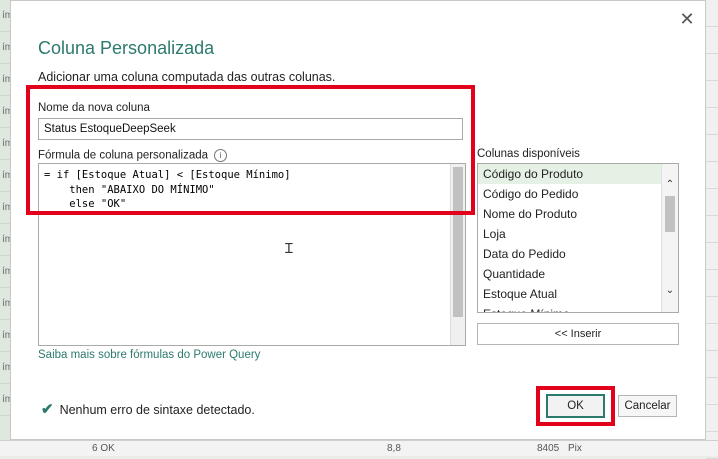 Image resolution: width=718 pixels, height=459 pixels. What do you see at coordinates (578, 234) in the screenshot?
I see `list-item: Loja` at bounding box center [578, 234].